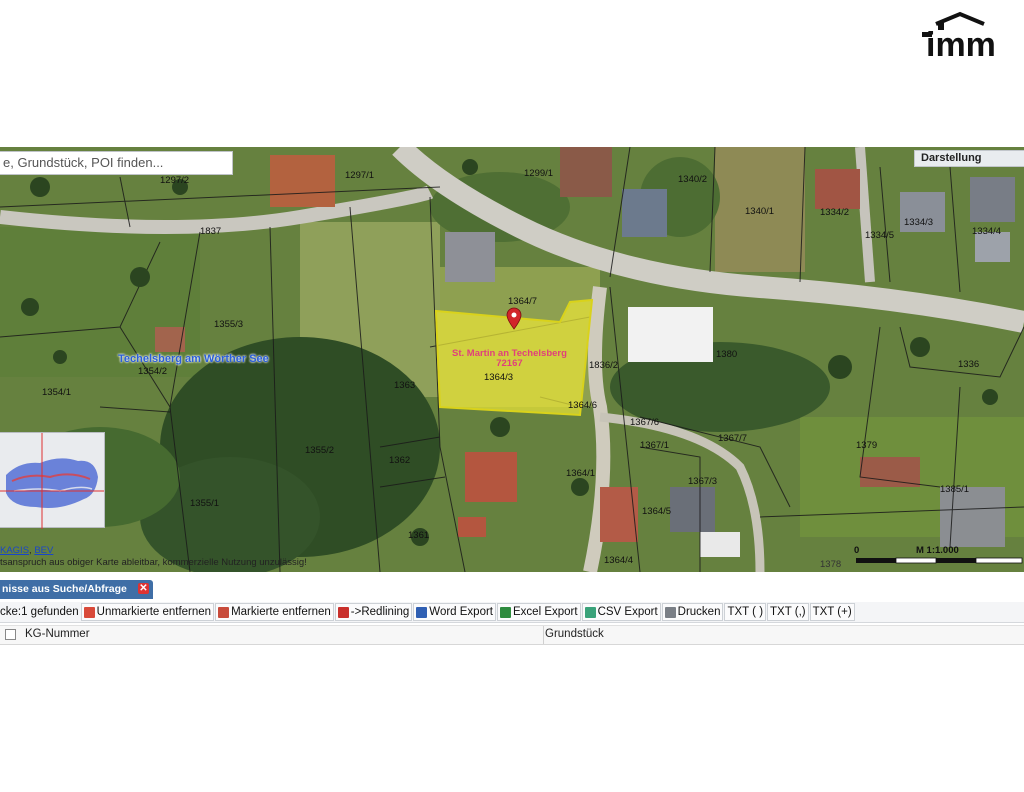 The width and height of the screenshot is (1024, 792). What do you see at coordinates (657, 511) in the screenshot?
I see `parcel-label: 1364/5` at bounding box center [657, 511].